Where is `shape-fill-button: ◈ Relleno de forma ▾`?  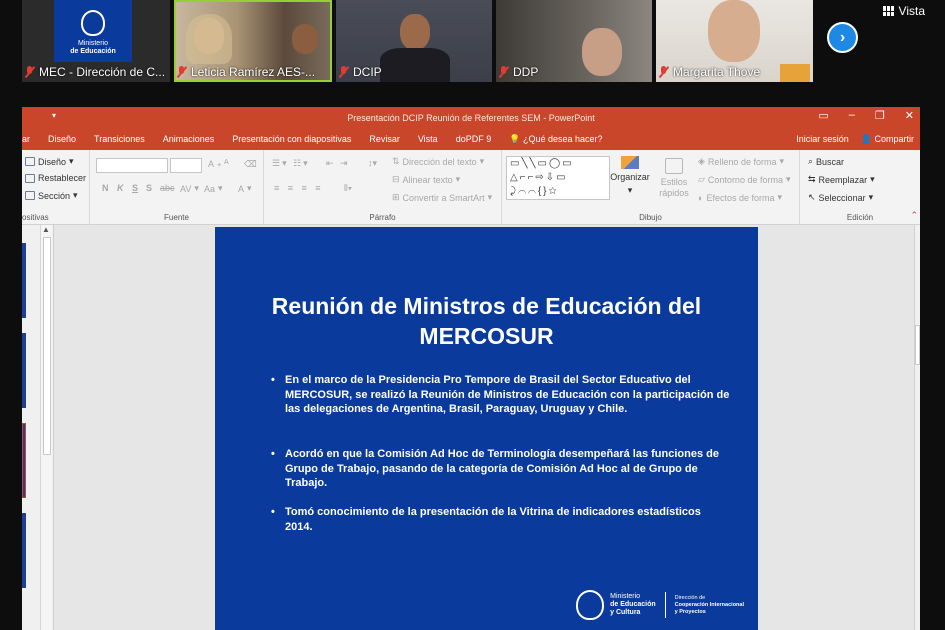
shape-fill-button: ◈ Relleno de forma ▾ is located at coordinates (741, 161).